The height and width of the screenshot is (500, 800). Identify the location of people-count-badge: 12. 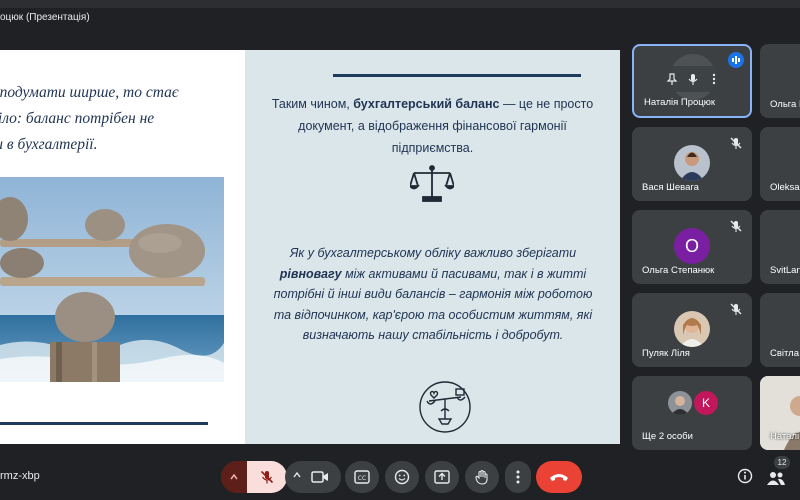
(782, 462).